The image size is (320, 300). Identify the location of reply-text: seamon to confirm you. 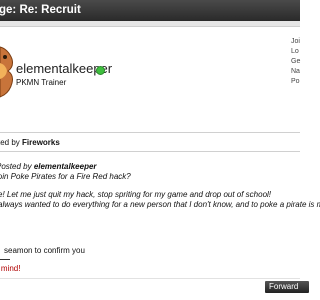
(44, 250).